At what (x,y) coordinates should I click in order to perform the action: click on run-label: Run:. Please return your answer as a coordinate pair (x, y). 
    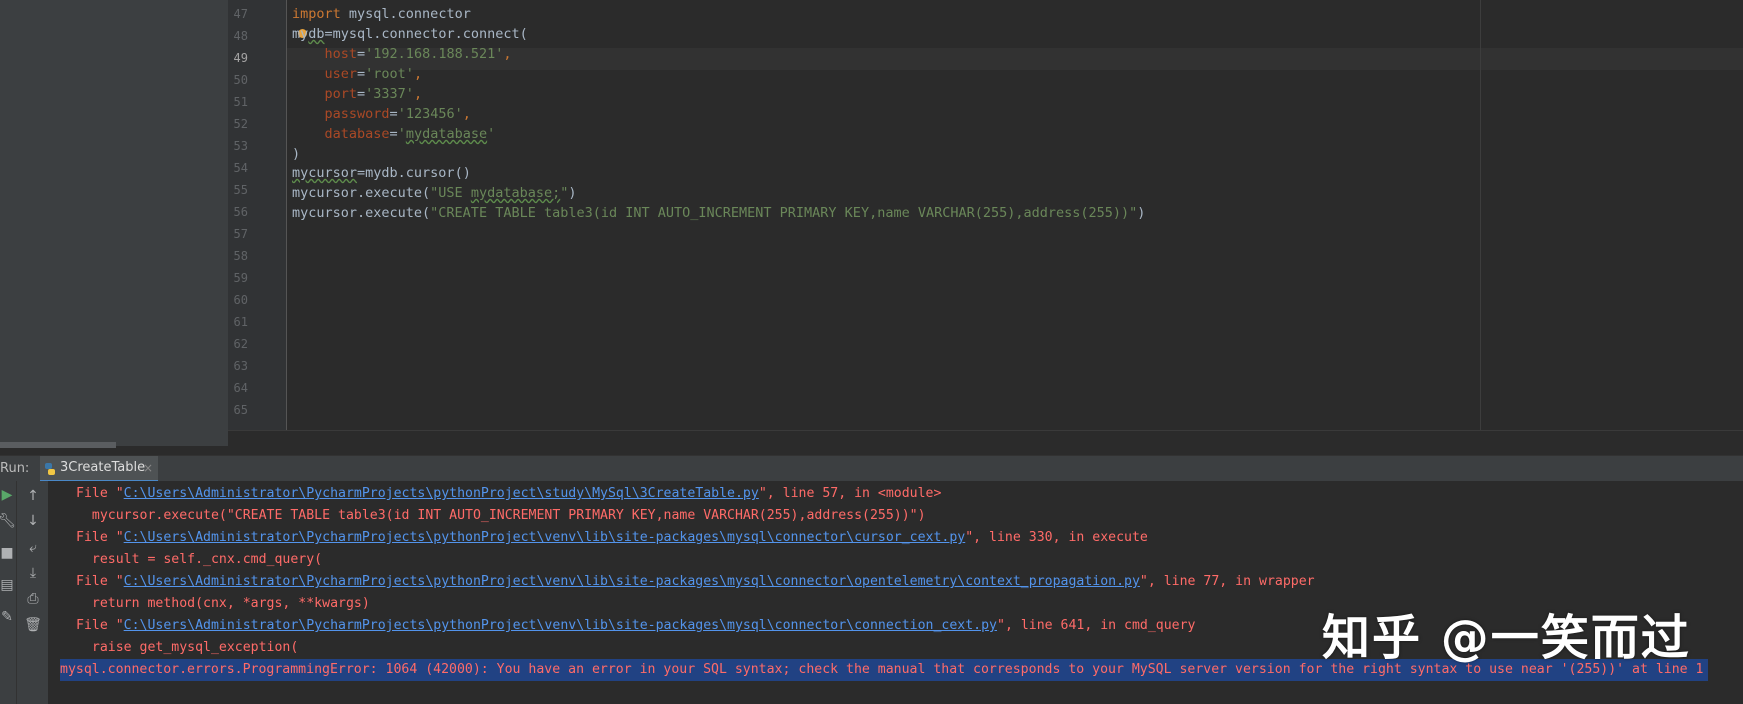
    Looking at the image, I should click on (15, 468).